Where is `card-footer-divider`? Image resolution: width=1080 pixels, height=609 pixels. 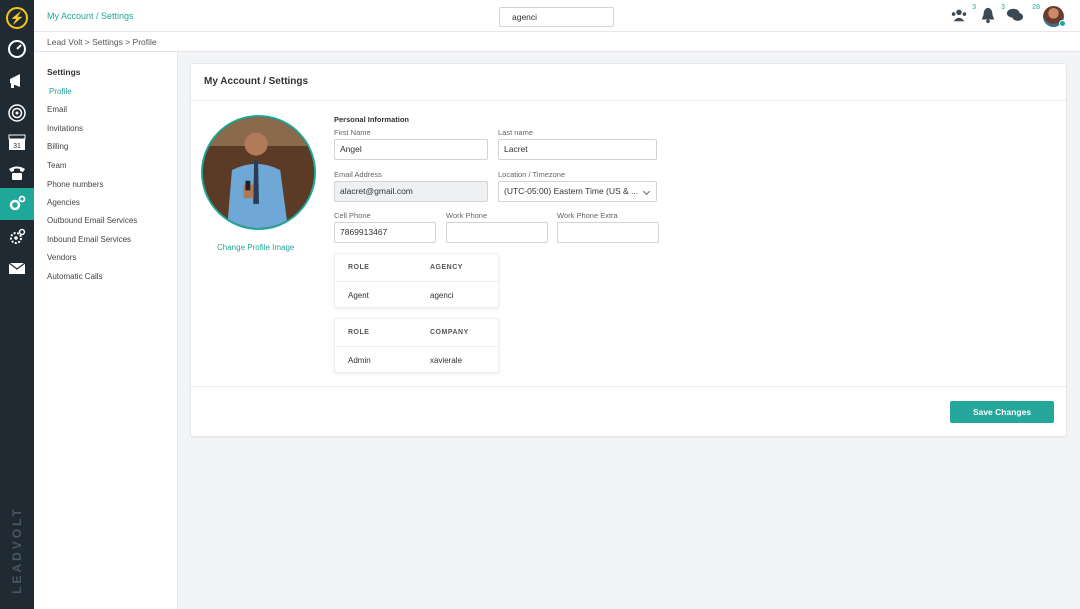 card-footer-divider is located at coordinates (628, 386).